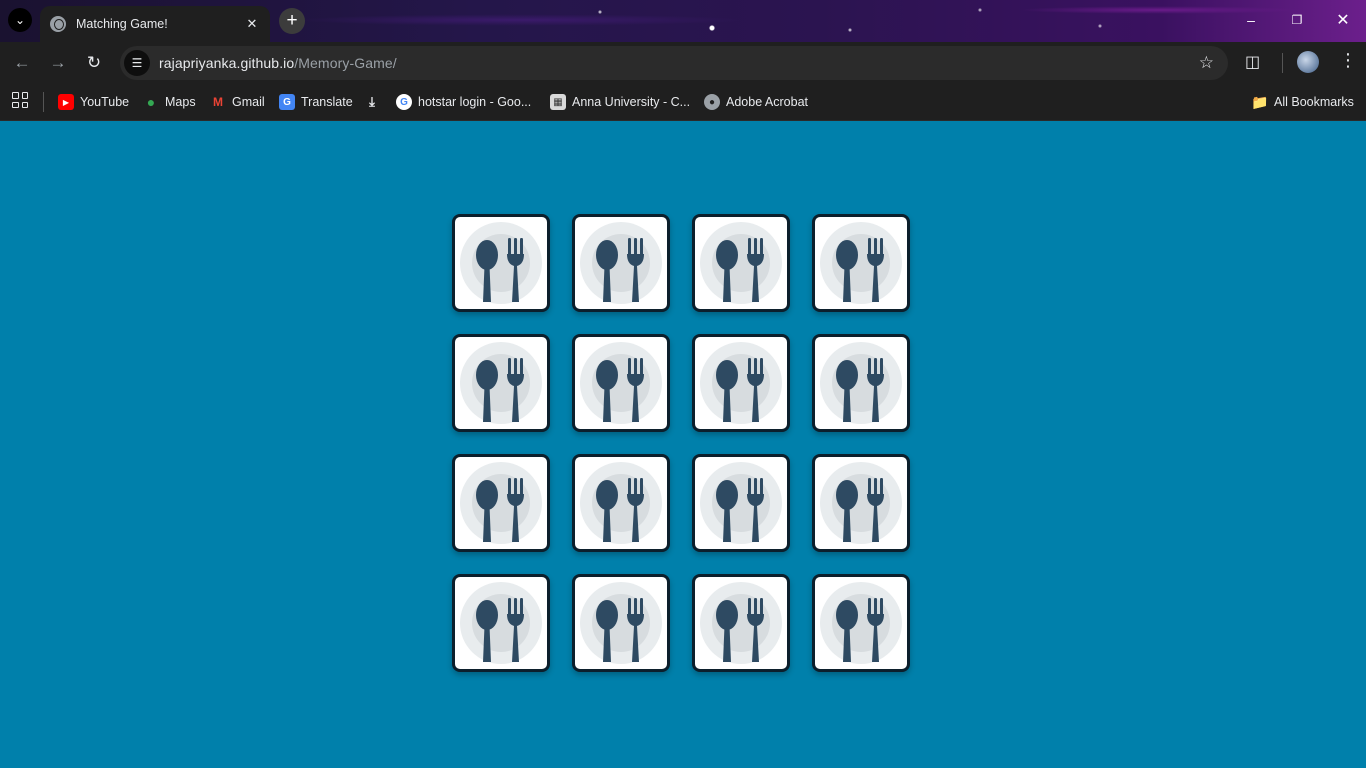  I want to click on profile-avatar, so click(1308, 62).